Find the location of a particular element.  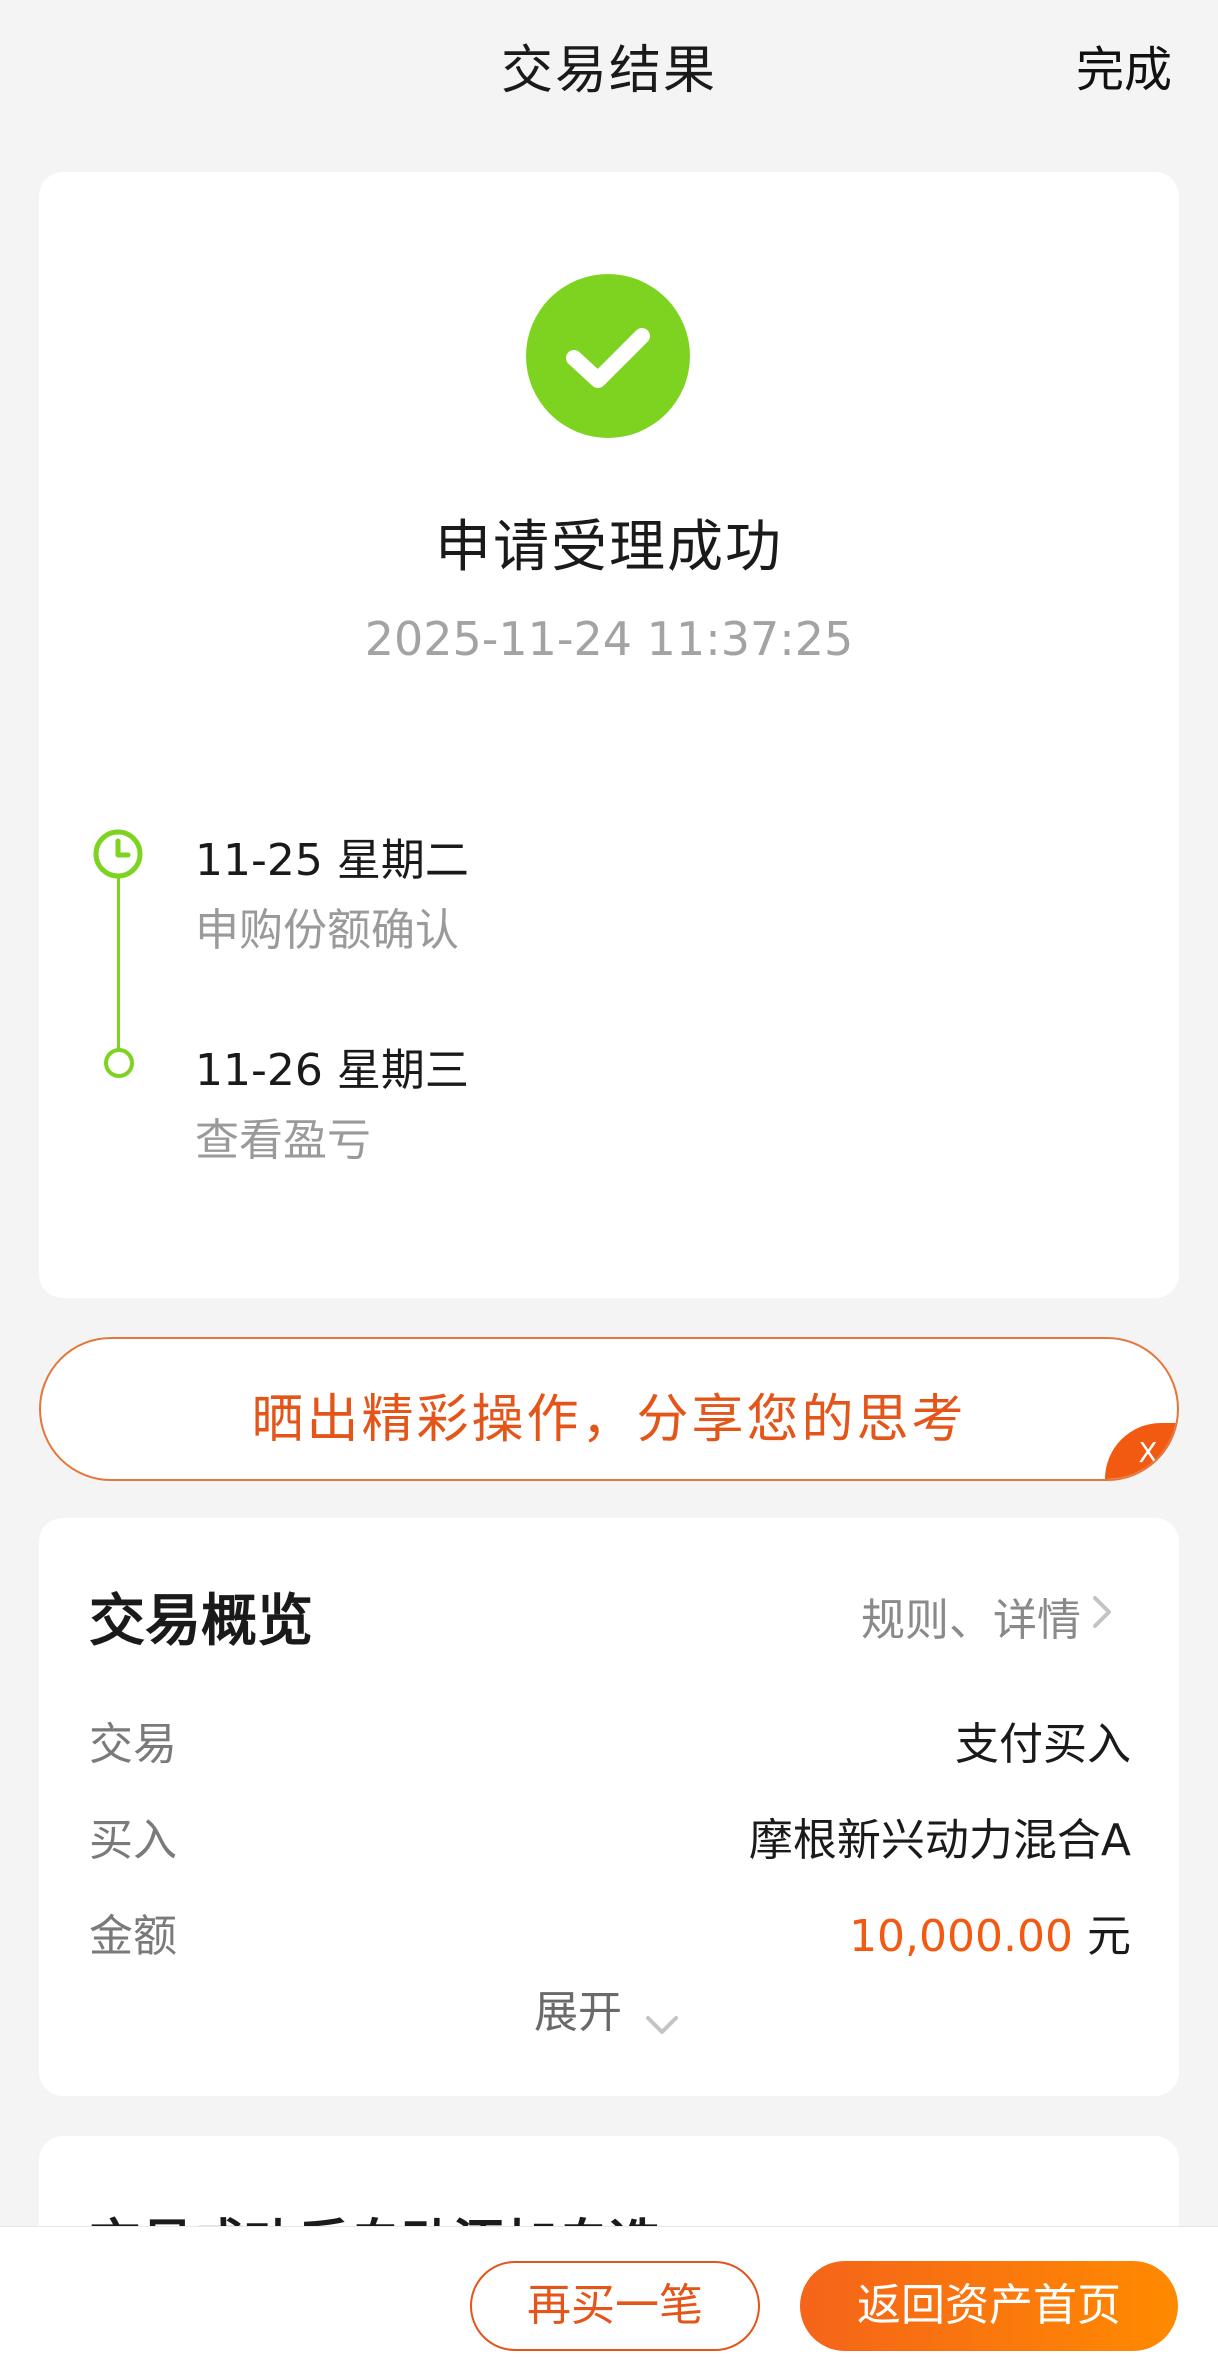

row-value-trade: 支付买入 is located at coordinates (1043, 1744).